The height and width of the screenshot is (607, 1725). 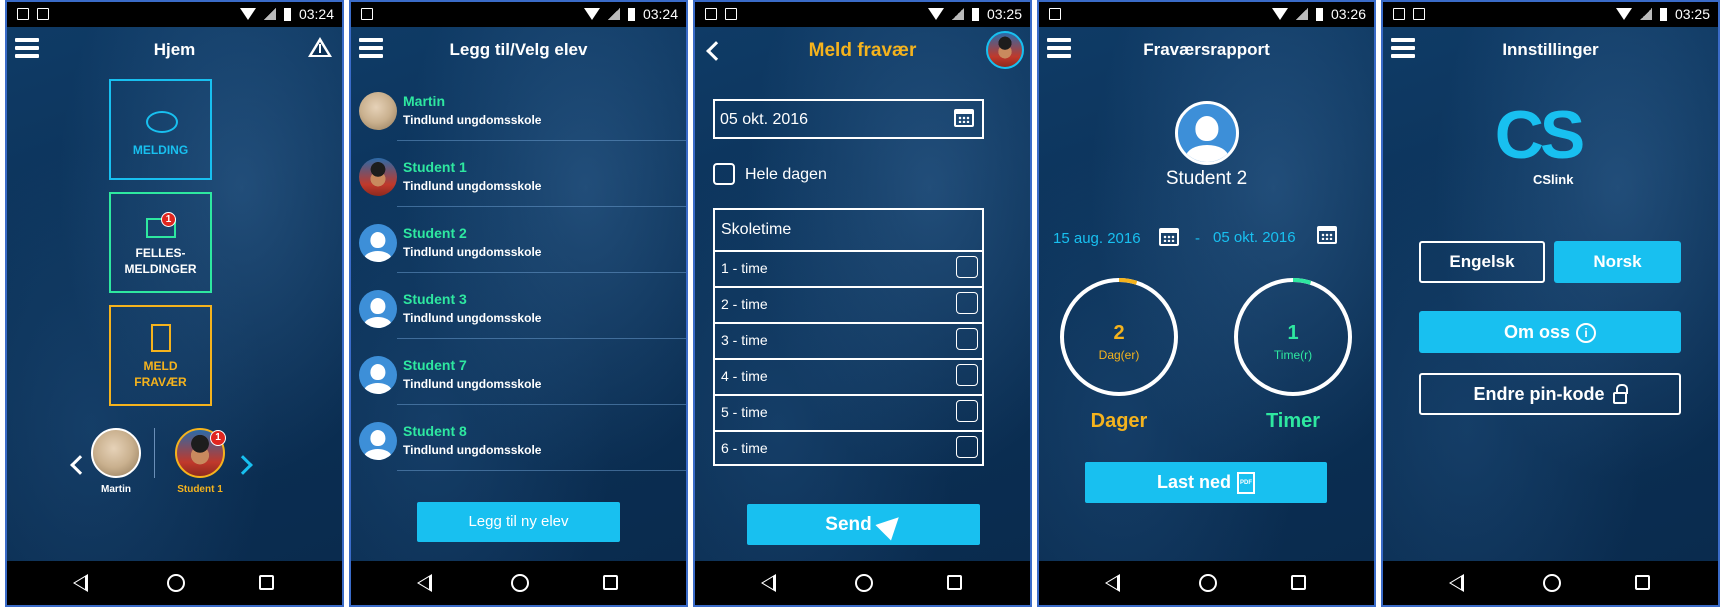 I want to click on fravaer-label-2: FRAVÆR, so click(x=160, y=382).